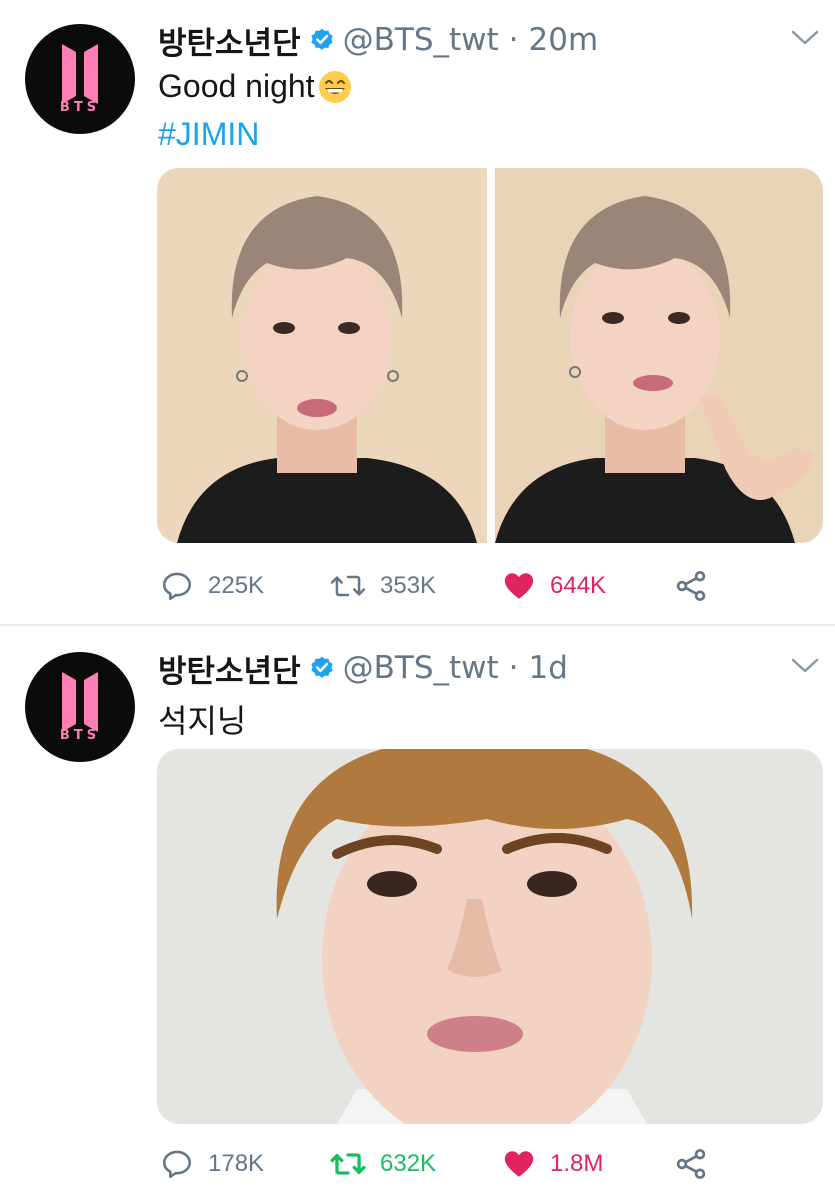 This screenshot has height=1200, width=835. I want to click on timestamp: 20m, so click(564, 40).